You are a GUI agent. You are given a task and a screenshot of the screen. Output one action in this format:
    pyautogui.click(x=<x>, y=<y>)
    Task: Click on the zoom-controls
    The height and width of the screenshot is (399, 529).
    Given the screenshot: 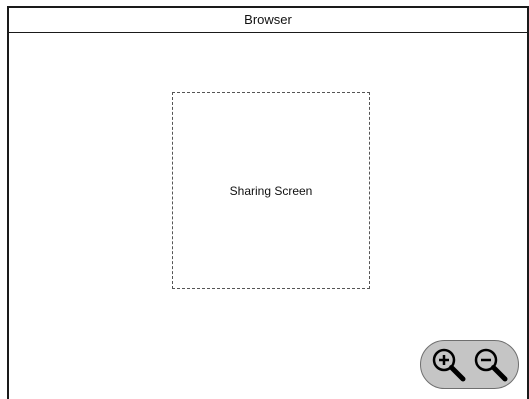 What is the action you would take?
    pyautogui.click(x=469, y=364)
    